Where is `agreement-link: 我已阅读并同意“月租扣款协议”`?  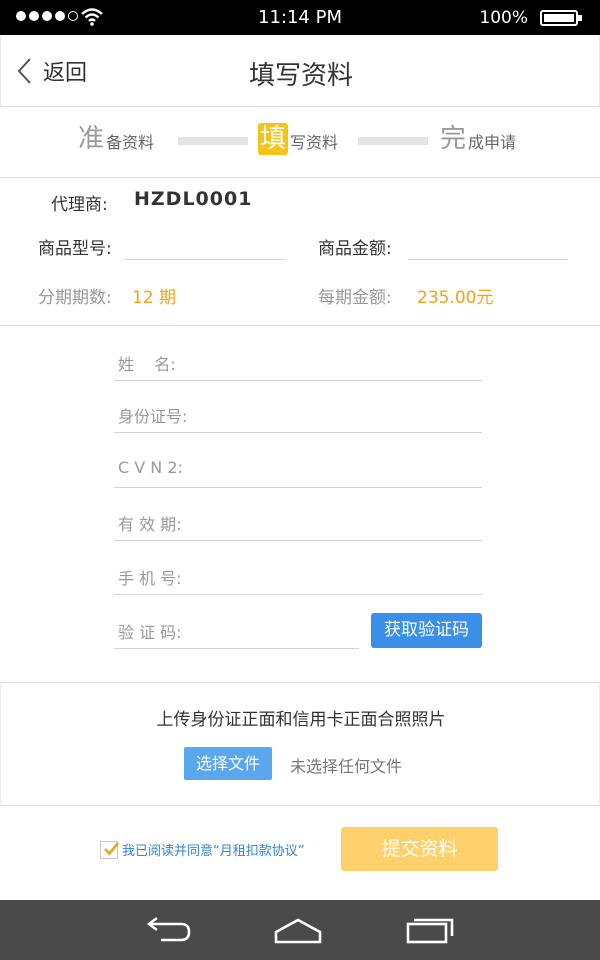 agreement-link: 我已阅读并同意“月租扣款协议” is located at coordinates (213, 849).